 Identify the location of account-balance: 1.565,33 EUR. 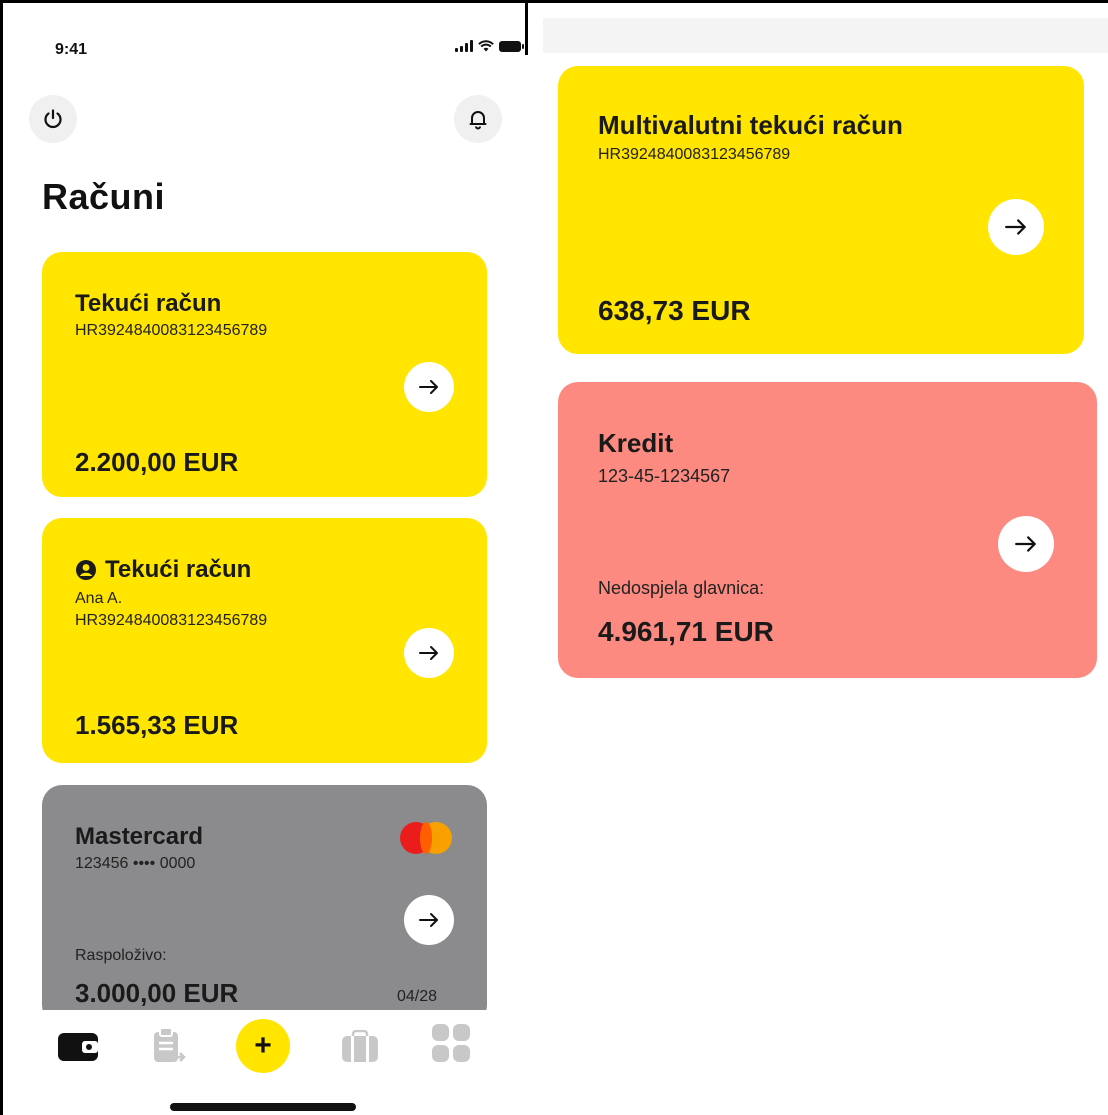
(157, 725).